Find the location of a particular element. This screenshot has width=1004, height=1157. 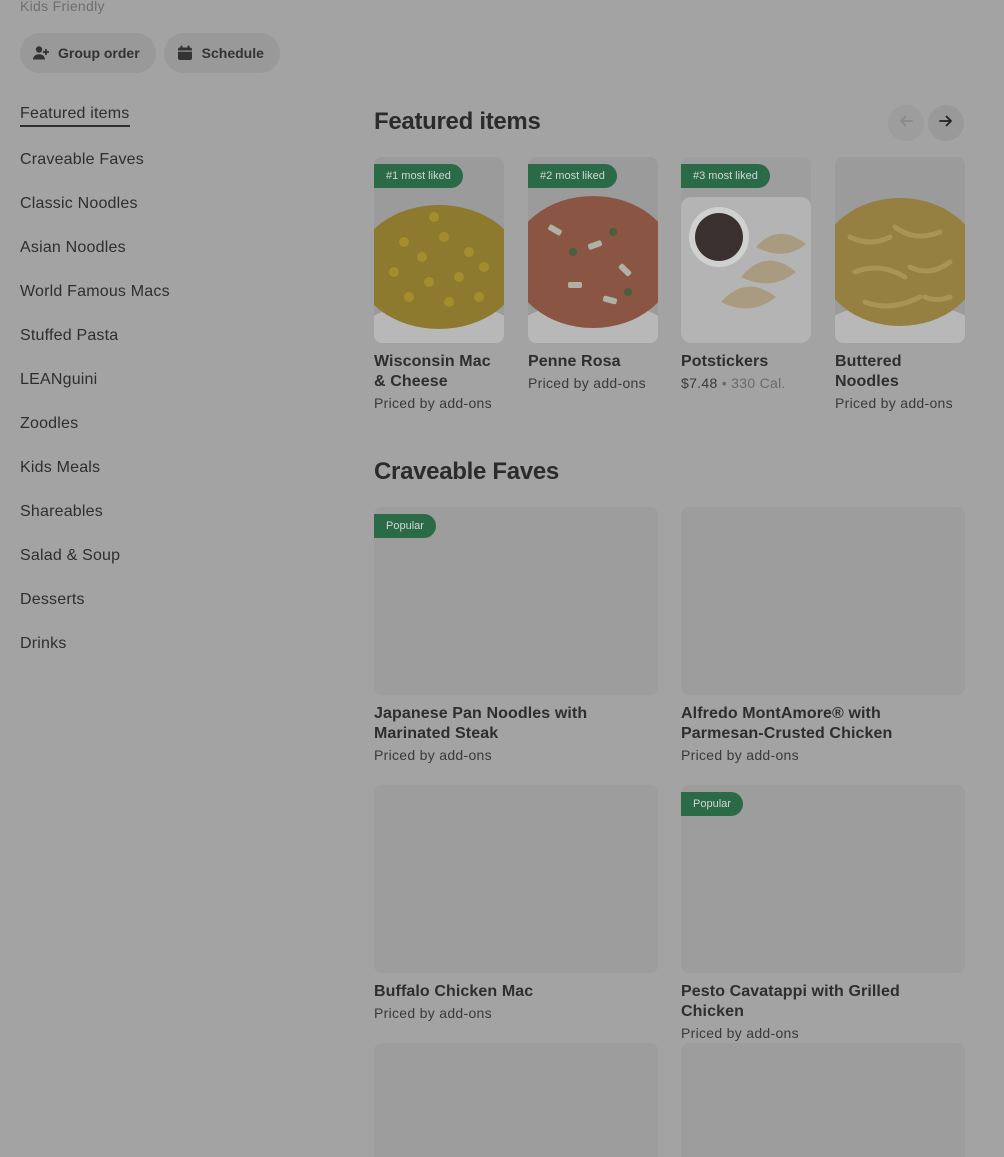

sidebar-item-stuffed-pasta: Stuffed Pasta is located at coordinates (170, 336).